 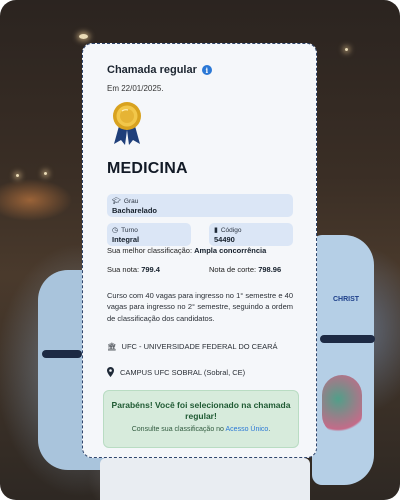 I want to click on cutoff-value: 798.96, so click(x=270, y=269).